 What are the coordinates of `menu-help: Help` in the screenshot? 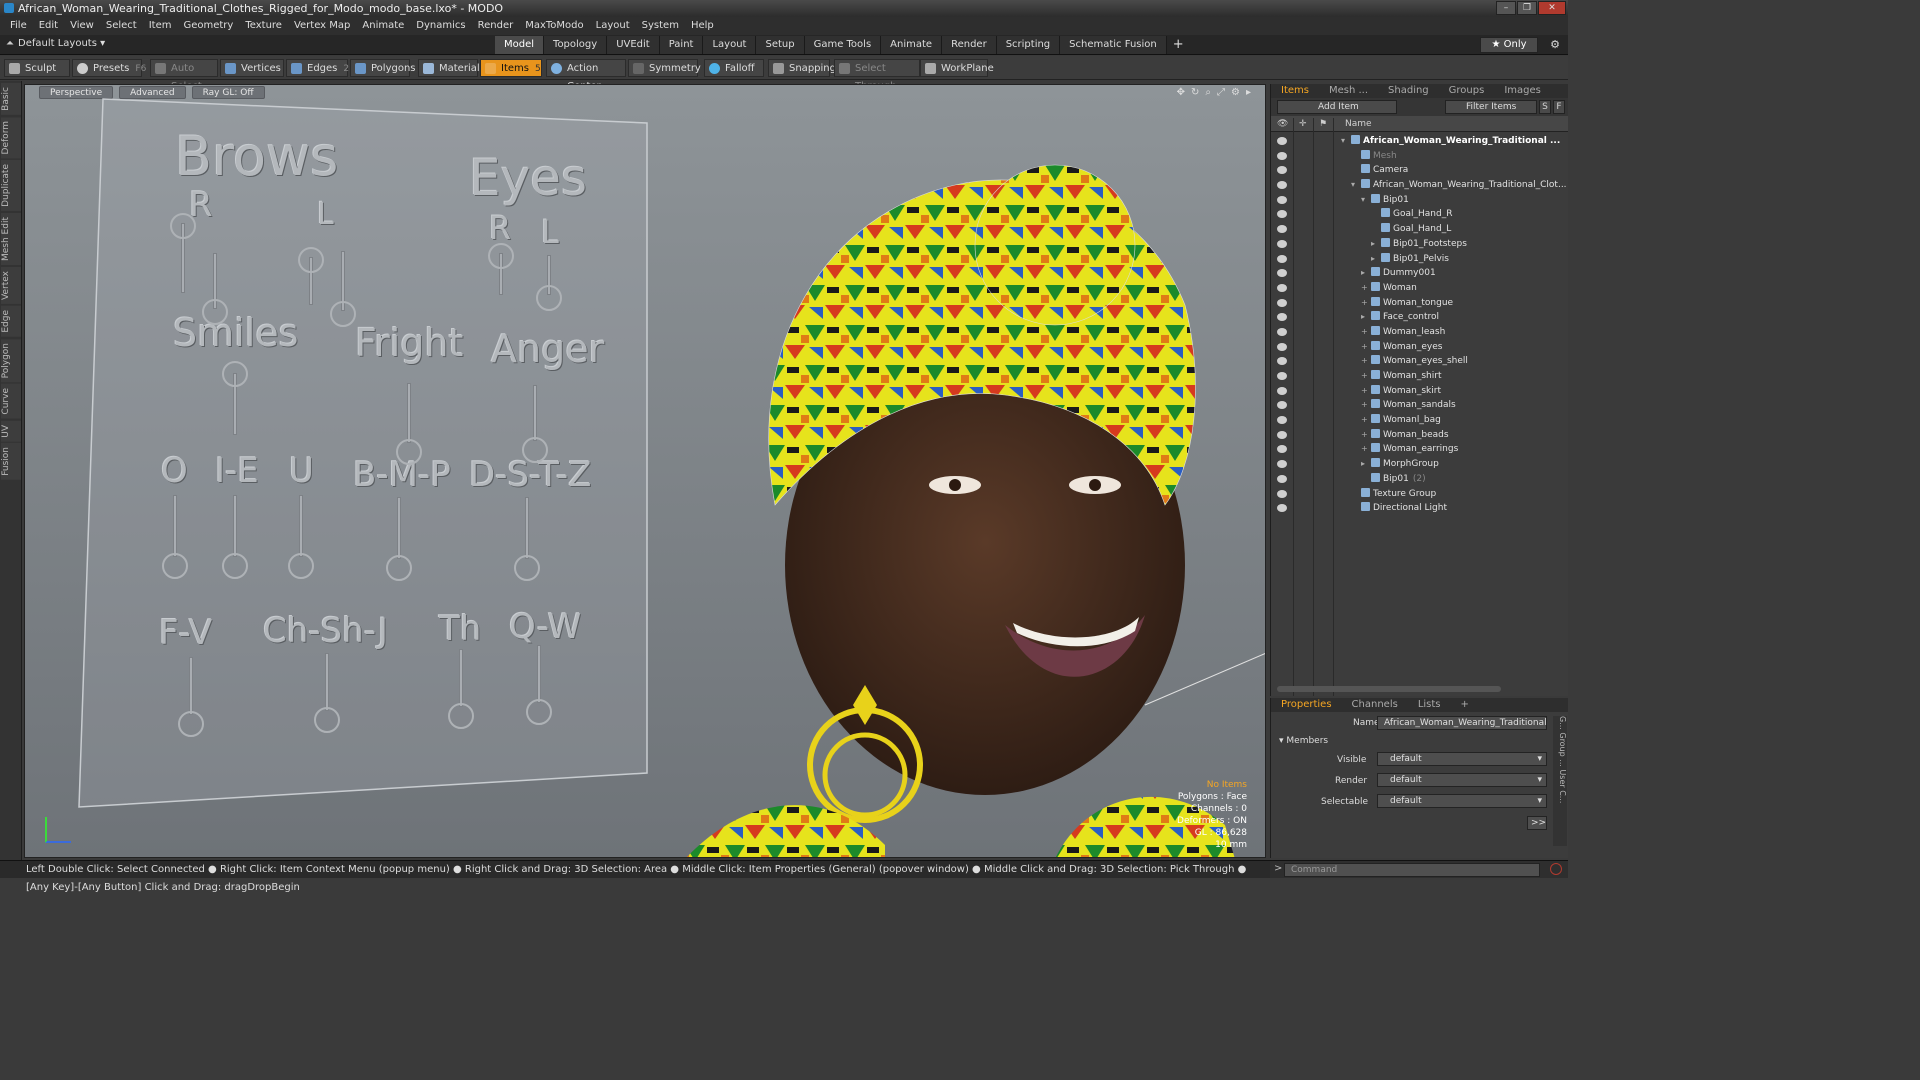 It's located at (702, 26).